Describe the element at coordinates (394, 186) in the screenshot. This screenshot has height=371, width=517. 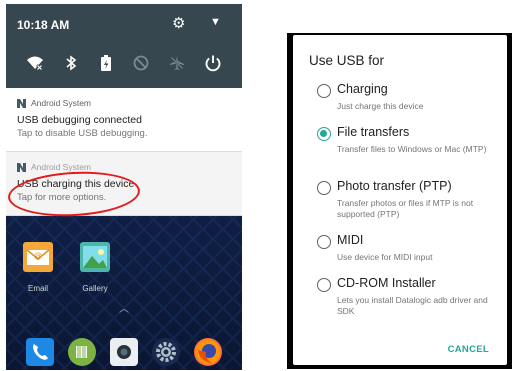
I see `option-label: Photo transfer (PTP)` at that location.